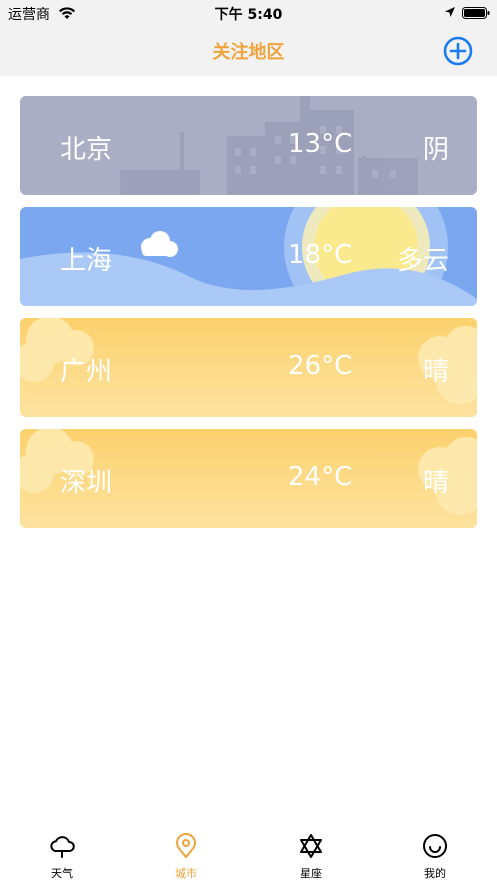  I want to click on smiley-icon, so click(435, 846).